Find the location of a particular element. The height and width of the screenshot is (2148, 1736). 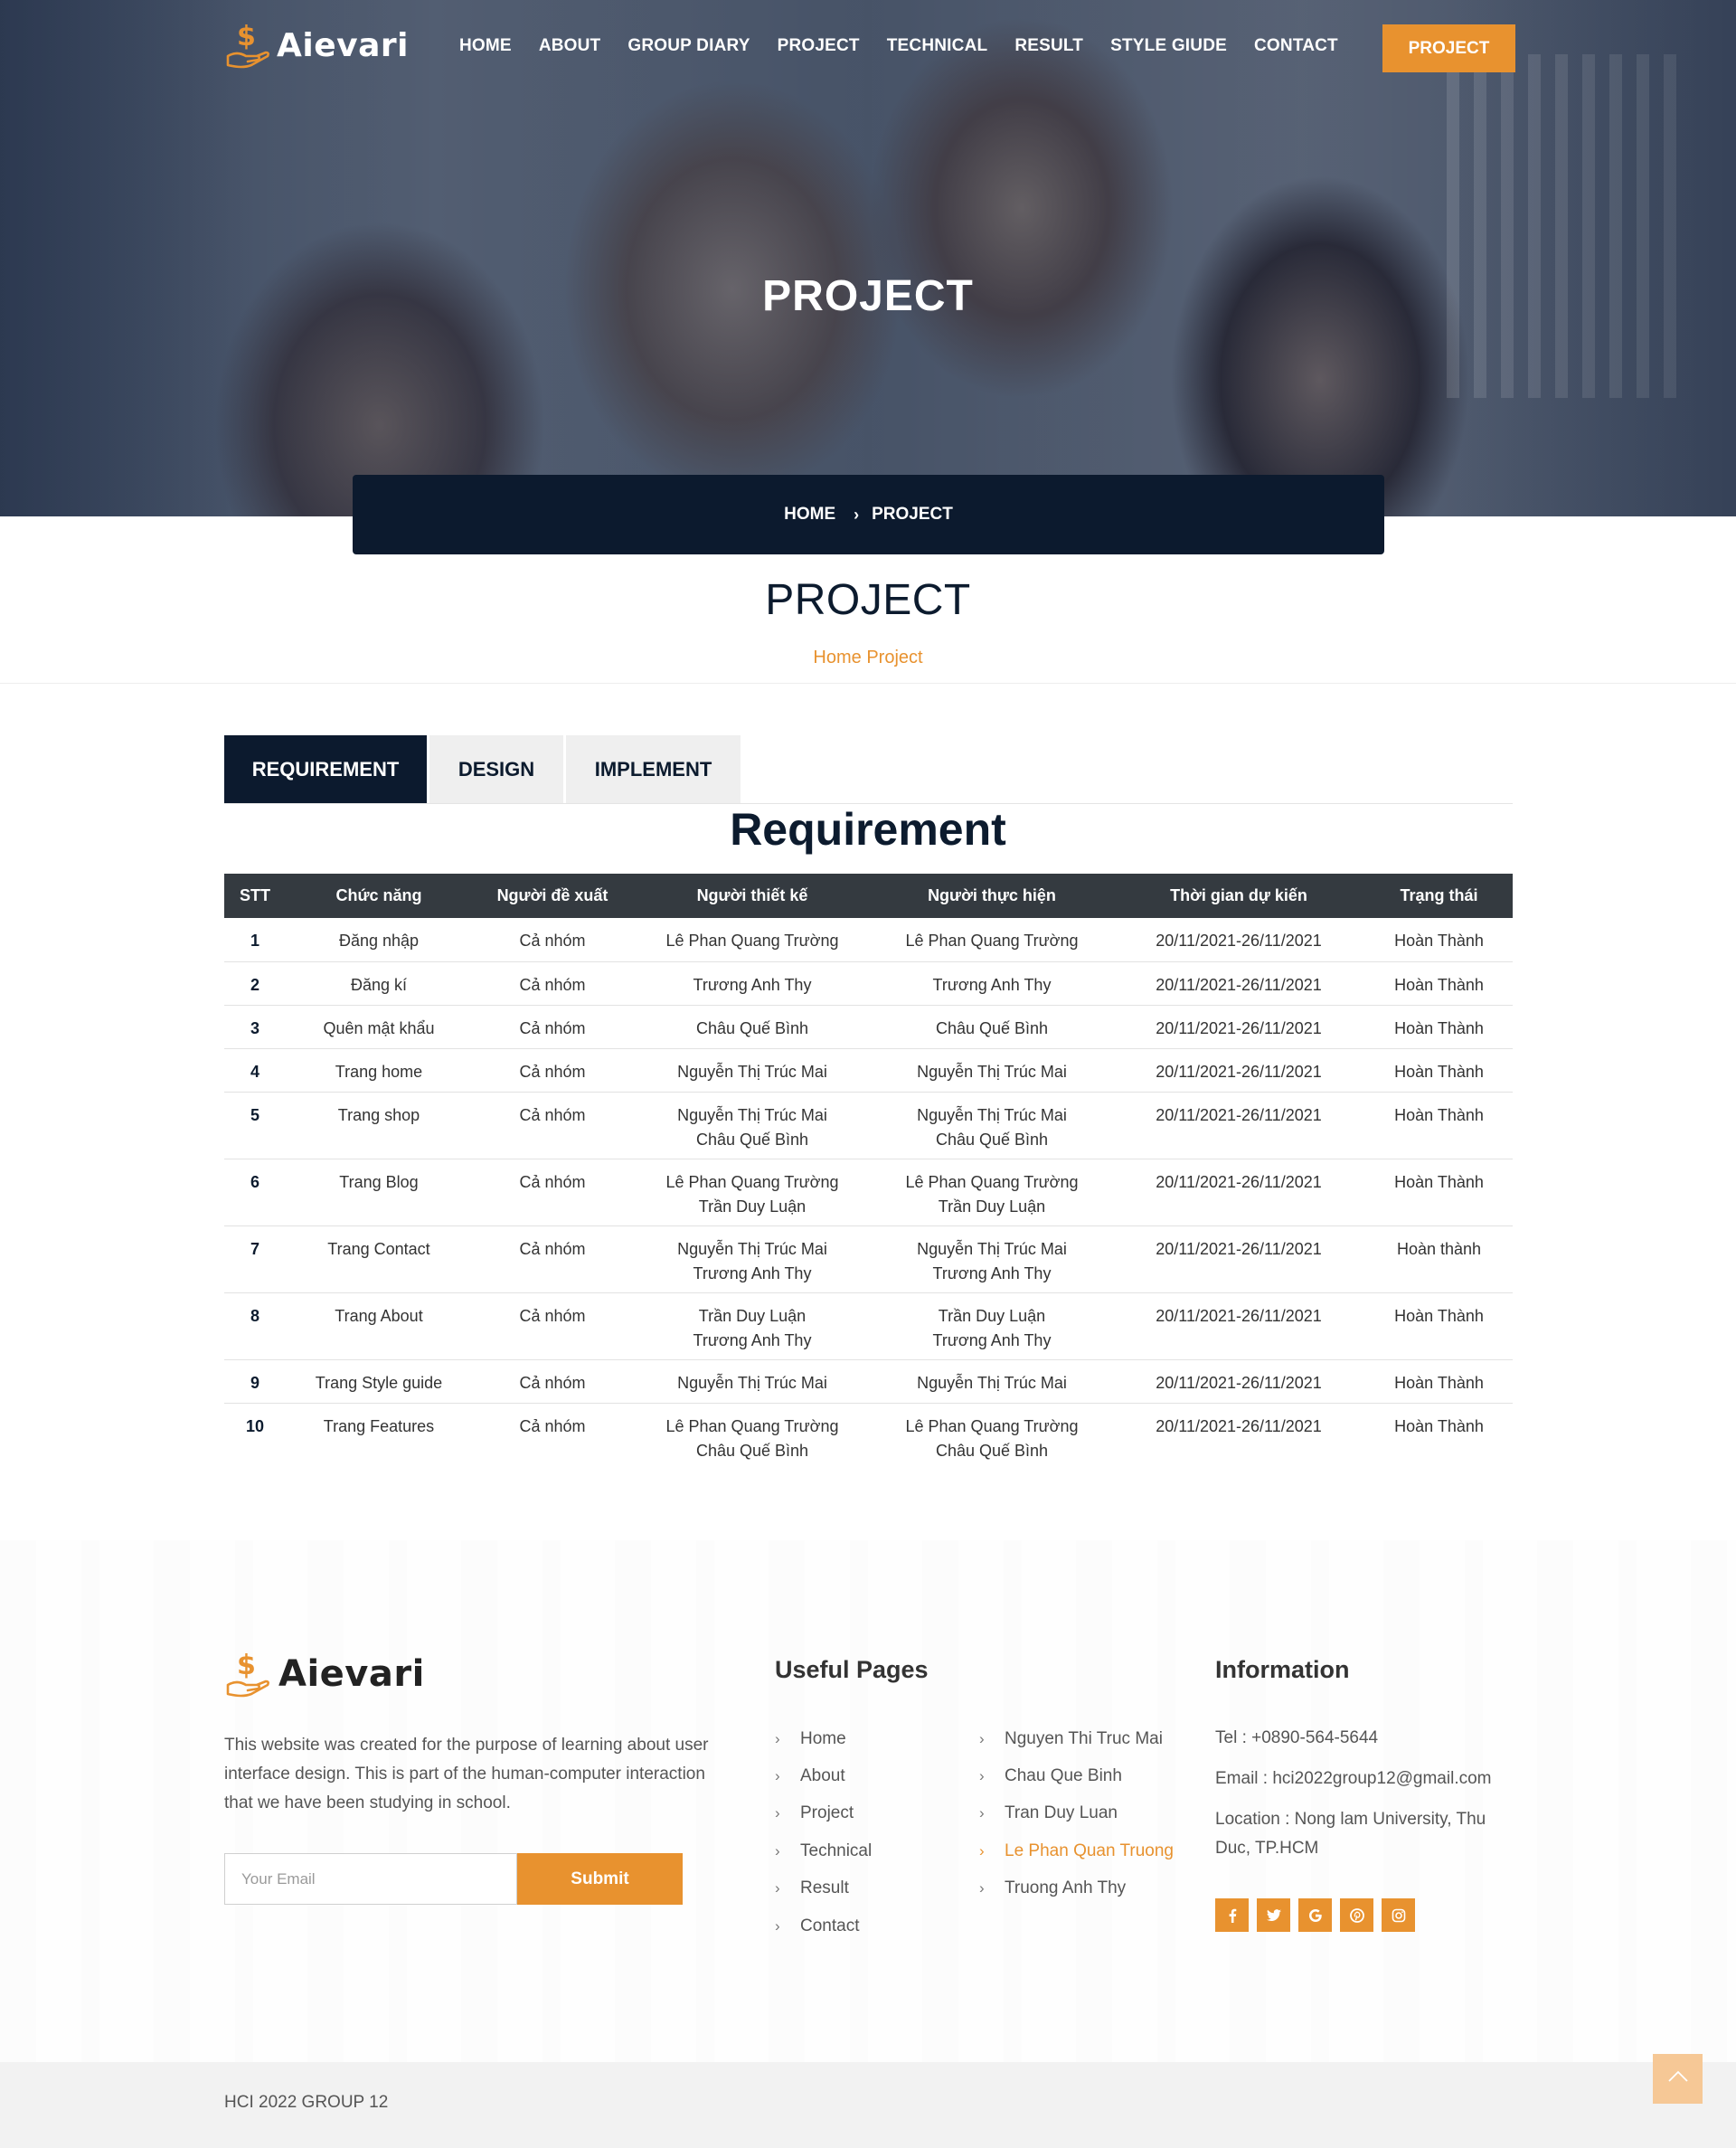

footer-link-label: Chau Que Binh is located at coordinates (1063, 1776).